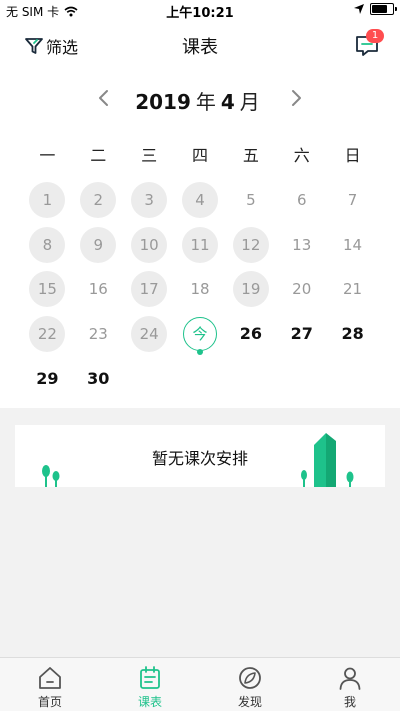 Image resolution: width=400 pixels, height=711 pixels. I want to click on discover-icon, so click(250, 678).